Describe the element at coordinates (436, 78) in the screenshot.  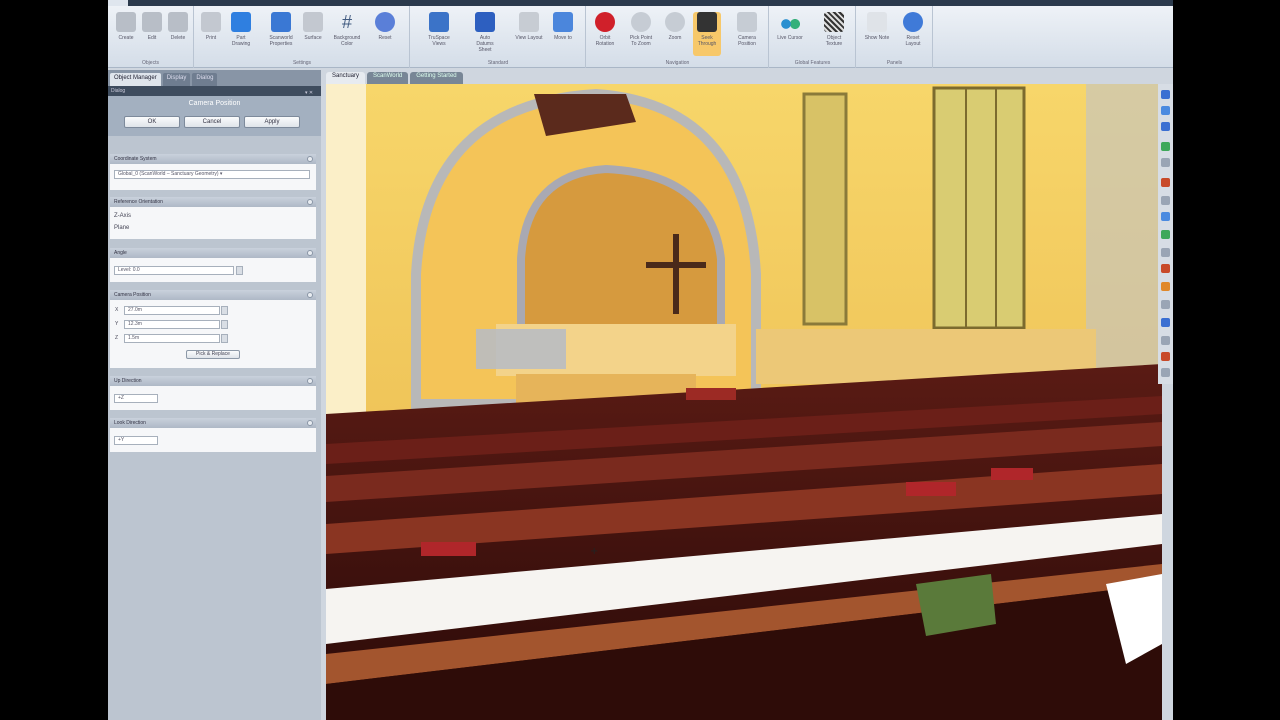
I see `tab-getting-started: Getting Started` at that location.